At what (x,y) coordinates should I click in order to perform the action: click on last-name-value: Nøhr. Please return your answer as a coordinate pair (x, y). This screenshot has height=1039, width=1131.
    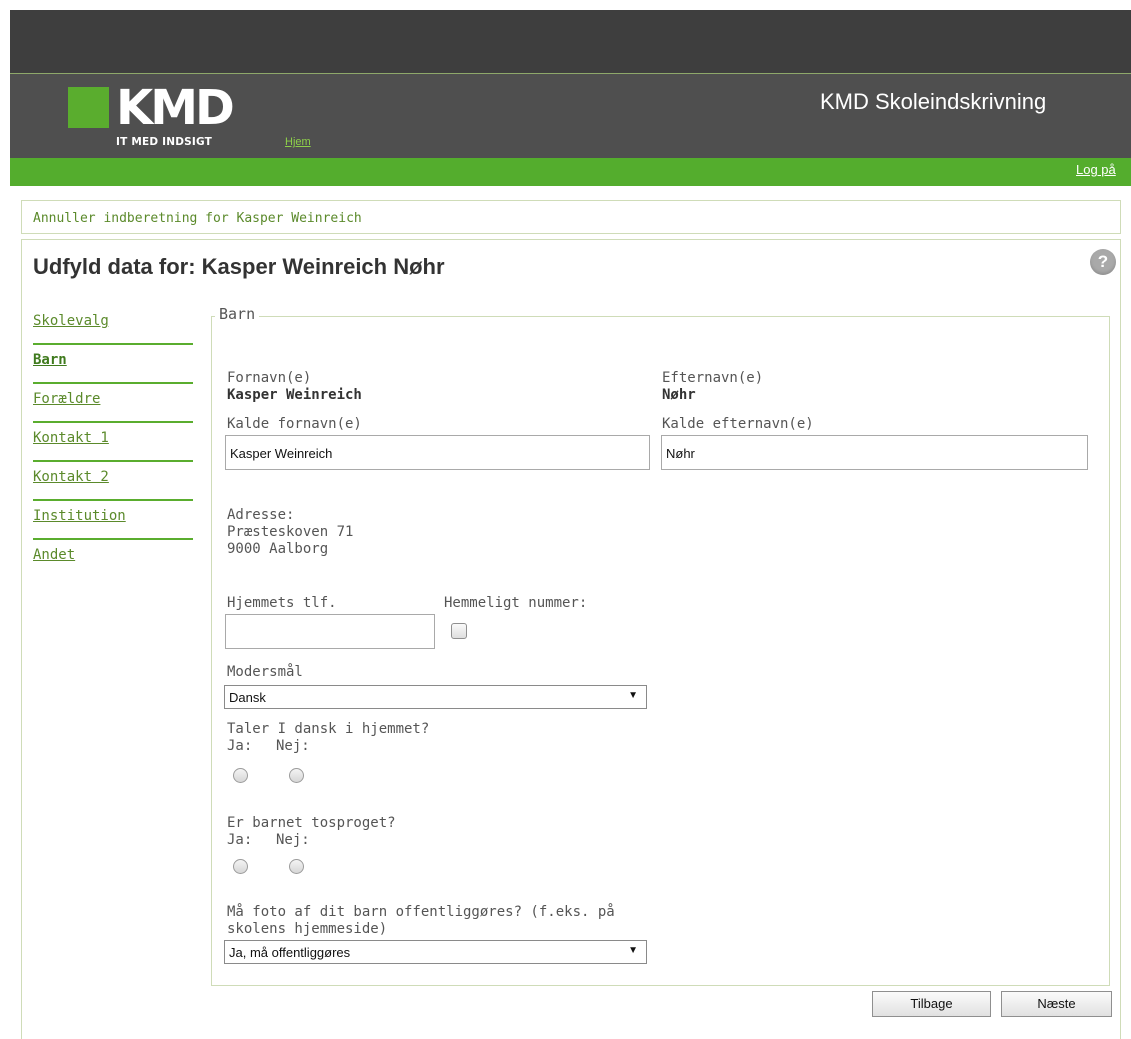
    Looking at the image, I should click on (679, 395).